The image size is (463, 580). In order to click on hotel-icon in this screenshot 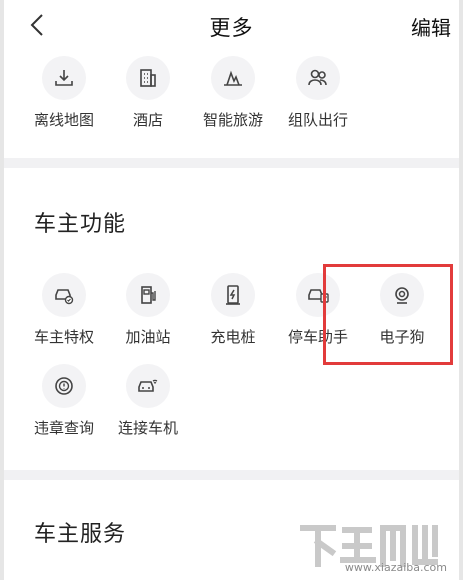, I will do `click(148, 78)`.